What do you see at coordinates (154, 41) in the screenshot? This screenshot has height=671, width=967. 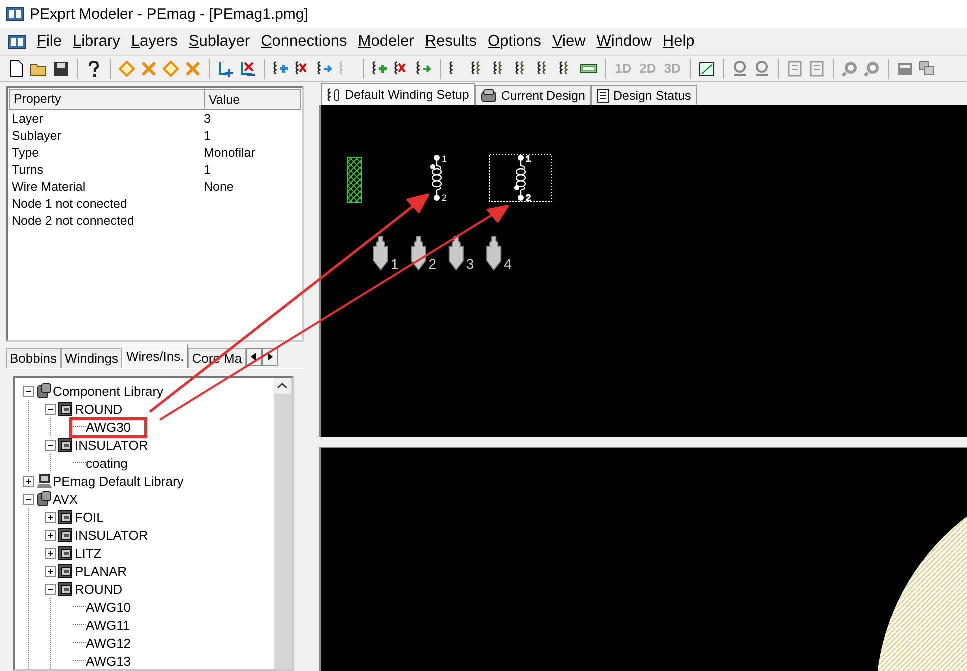 I see `menu-item: Layers` at bounding box center [154, 41].